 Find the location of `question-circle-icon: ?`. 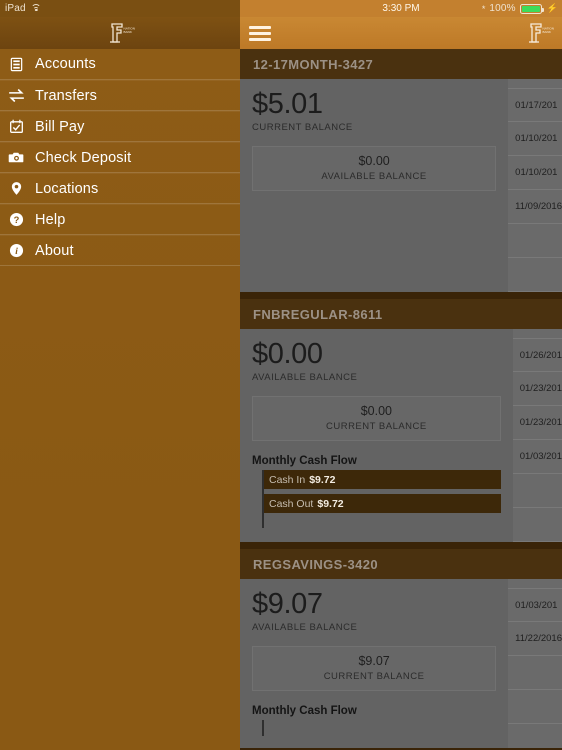

question-circle-icon: ? is located at coordinates (16, 219).